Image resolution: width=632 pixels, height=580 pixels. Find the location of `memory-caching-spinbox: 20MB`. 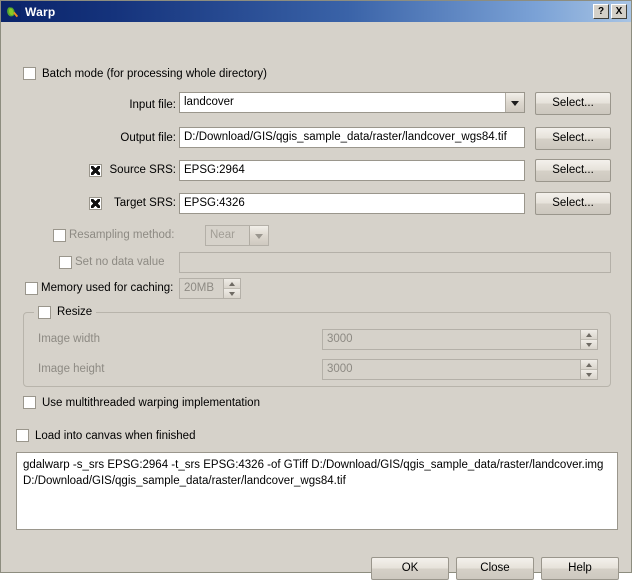

memory-caching-spinbox: 20MB is located at coordinates (210, 288).